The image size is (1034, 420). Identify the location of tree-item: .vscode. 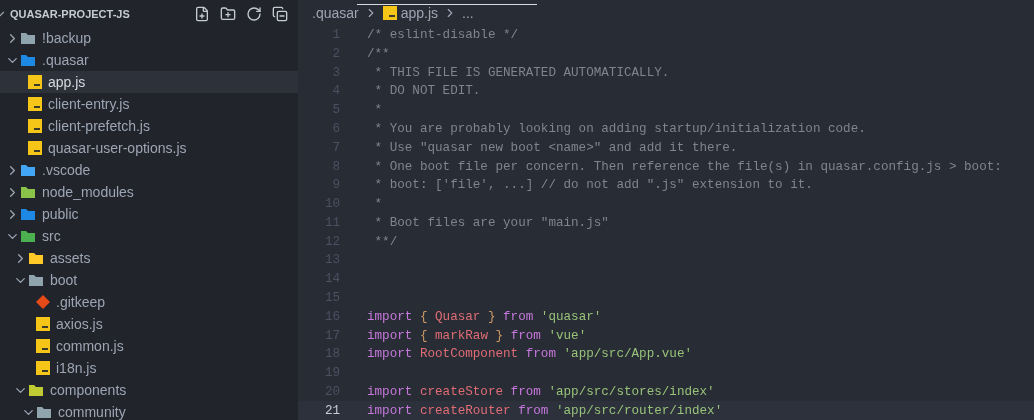
(149, 170).